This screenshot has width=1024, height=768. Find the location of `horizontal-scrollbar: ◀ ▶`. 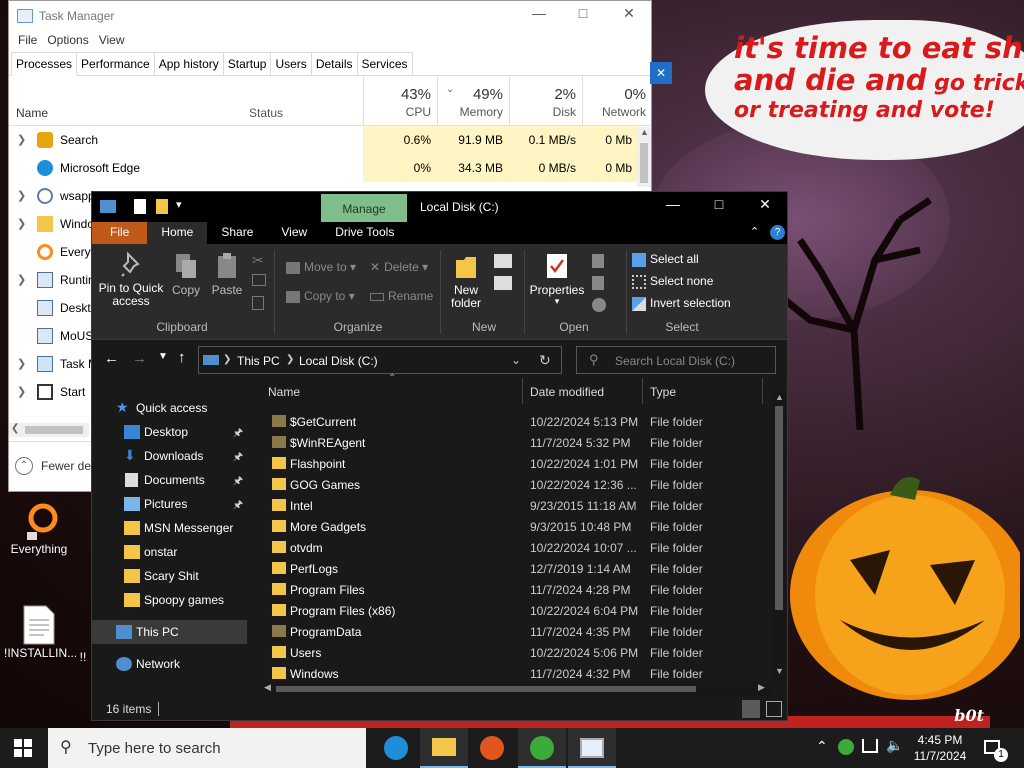

horizontal-scrollbar: ◀ ▶ is located at coordinates (517, 689).